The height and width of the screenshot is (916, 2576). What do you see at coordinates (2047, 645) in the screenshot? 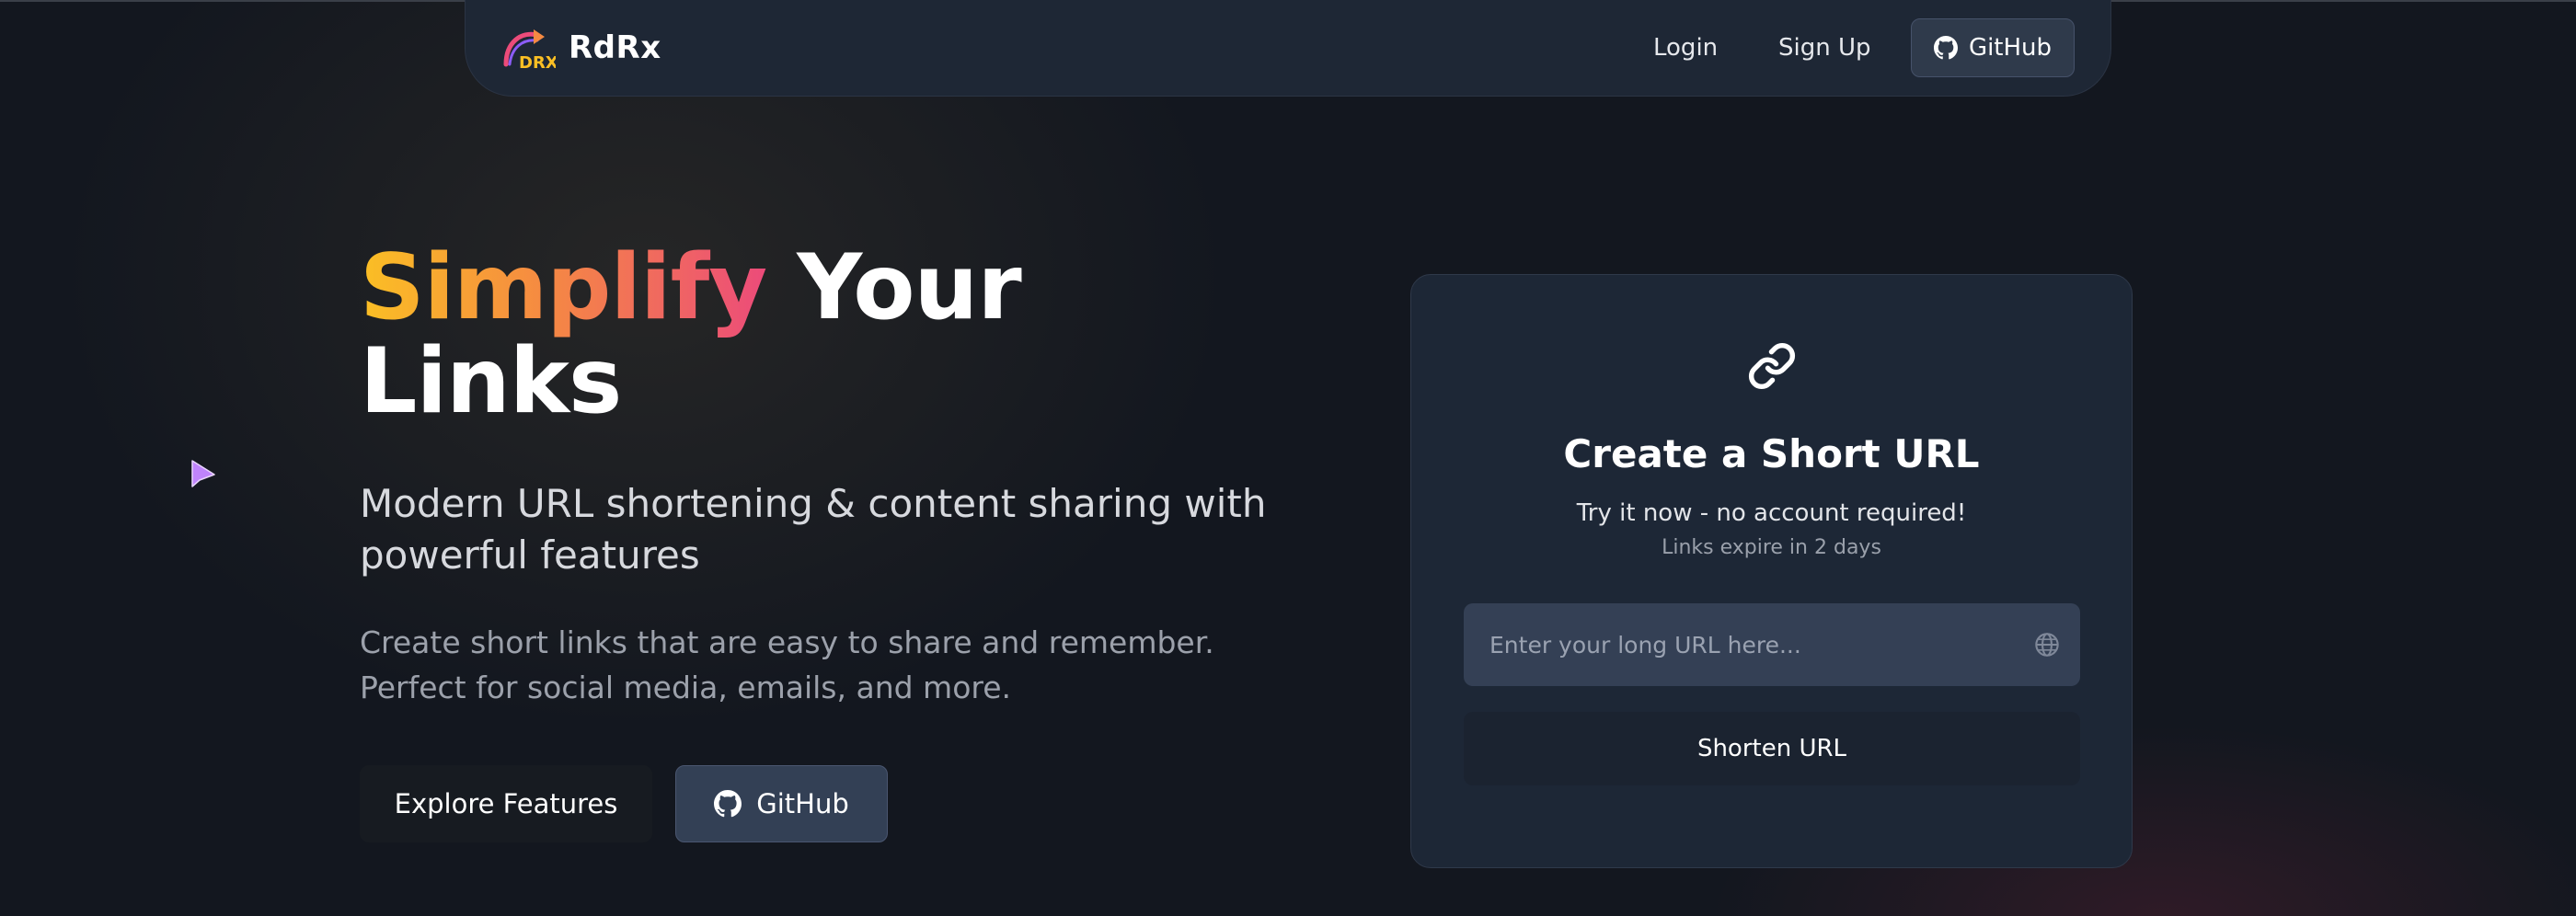
I see `globe-icon` at bounding box center [2047, 645].